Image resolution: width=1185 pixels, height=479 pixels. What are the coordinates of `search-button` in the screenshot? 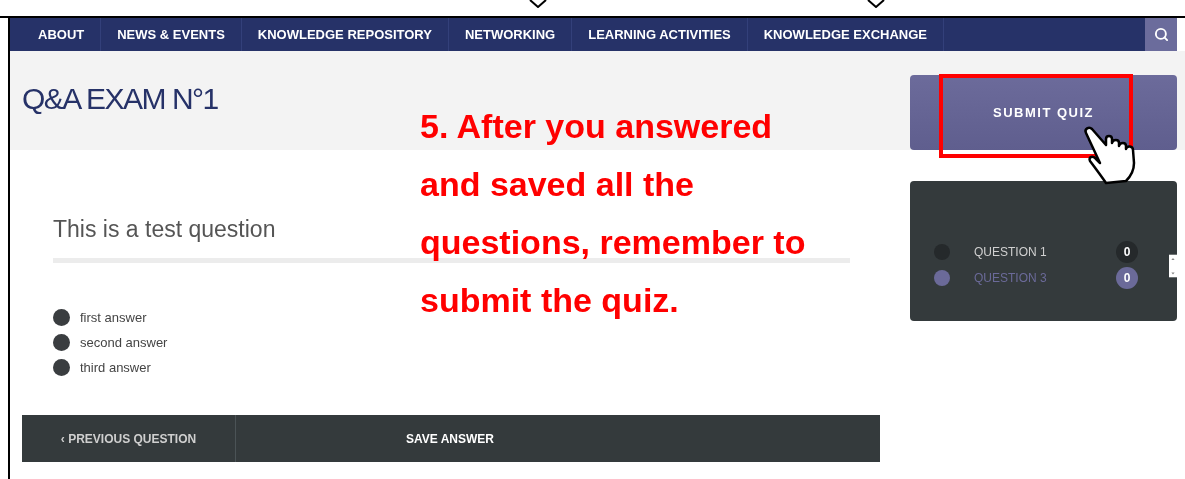 It's located at (1161, 34).